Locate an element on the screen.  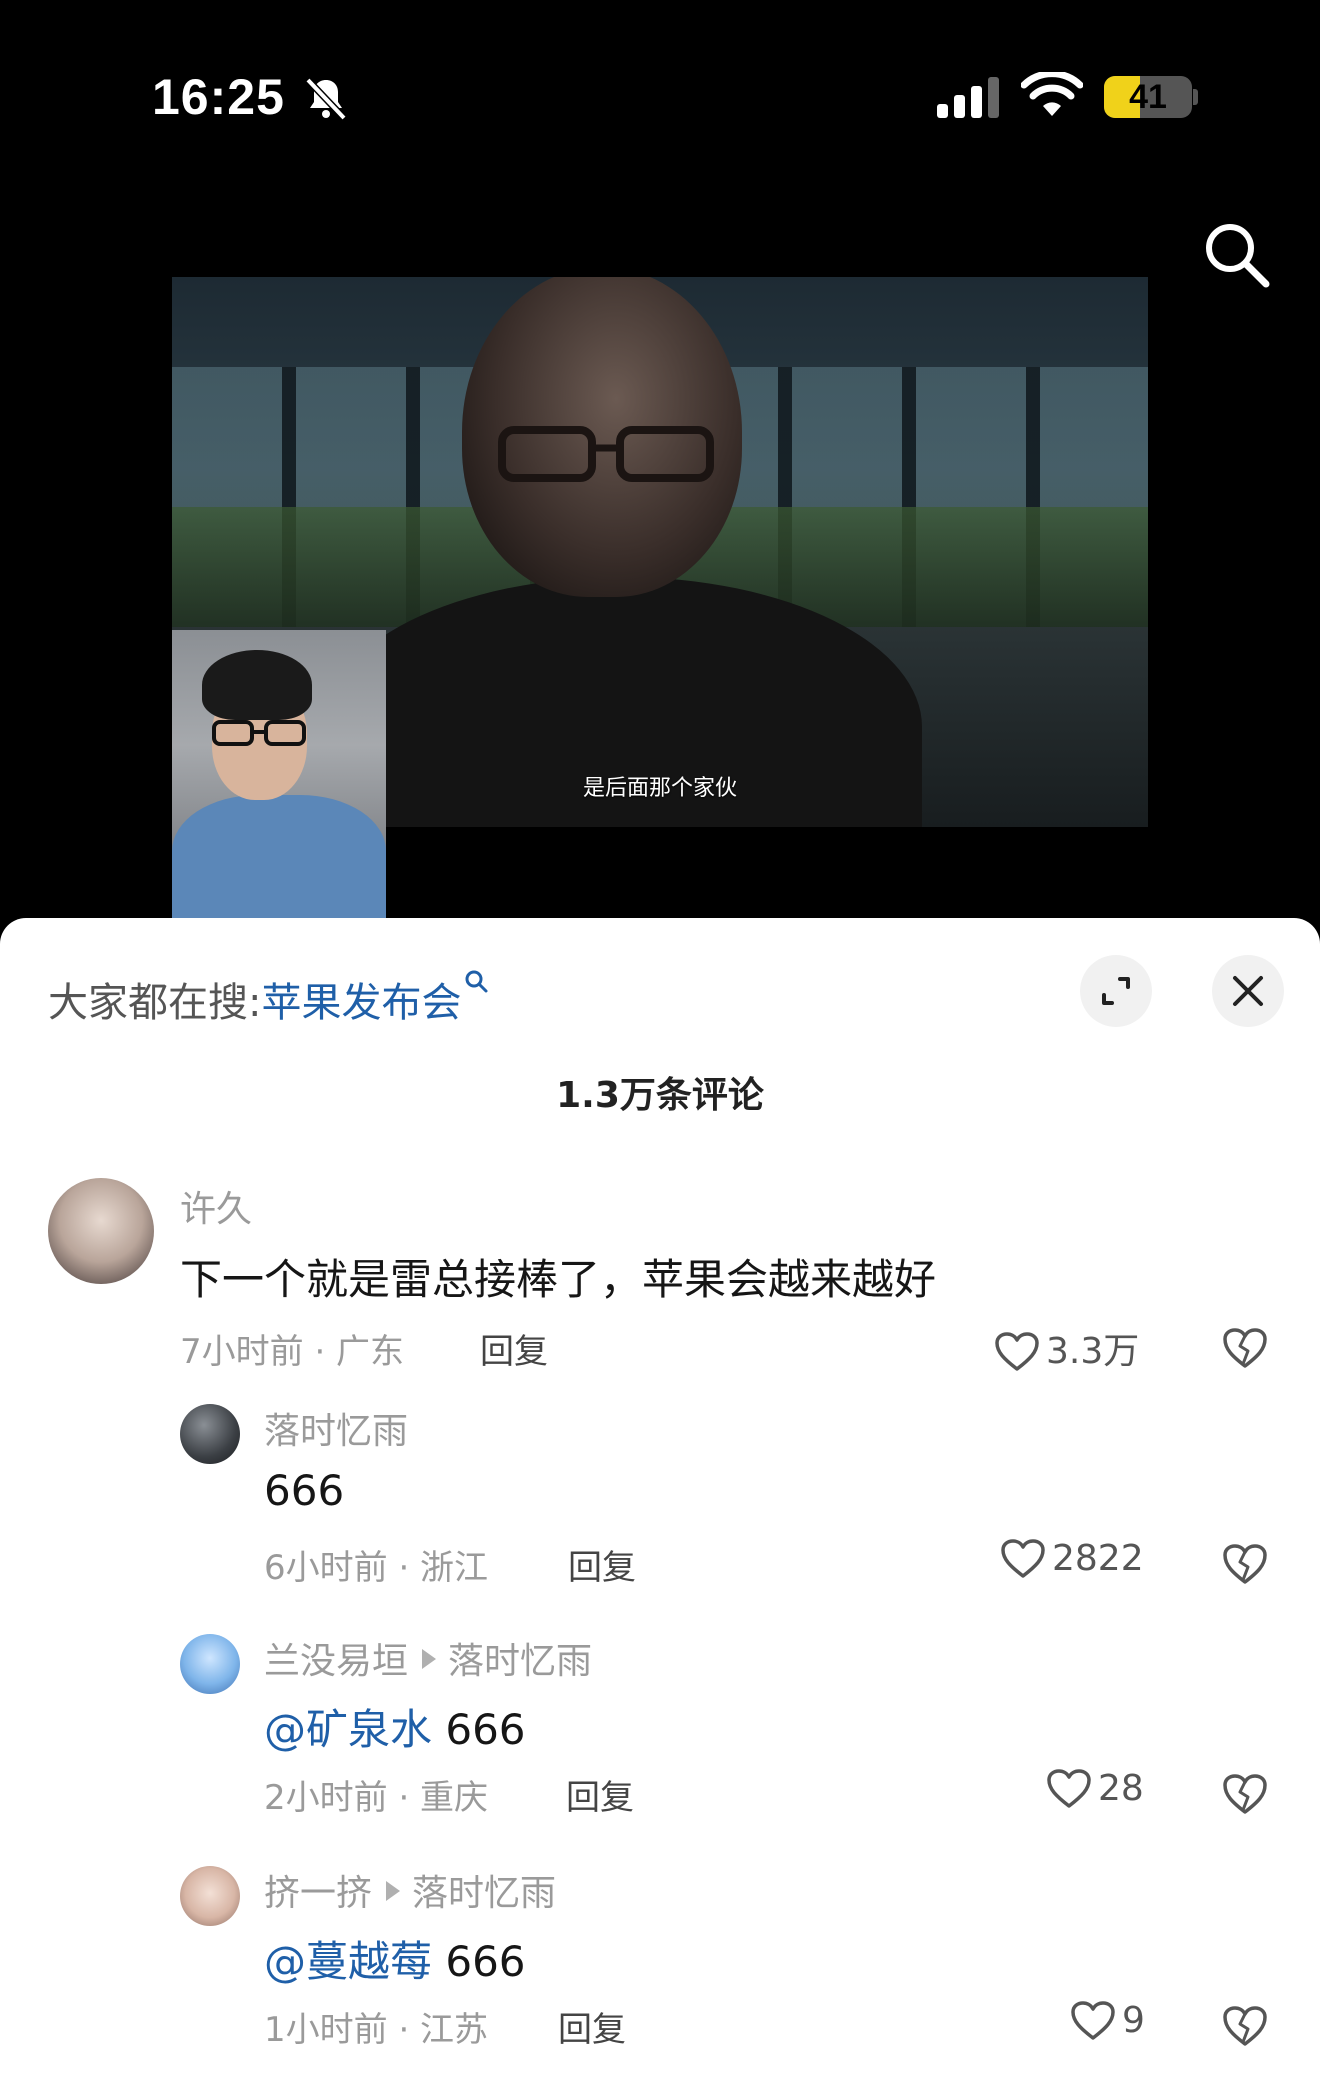
comment-username: 许久 is located at coordinates (216, 1206).